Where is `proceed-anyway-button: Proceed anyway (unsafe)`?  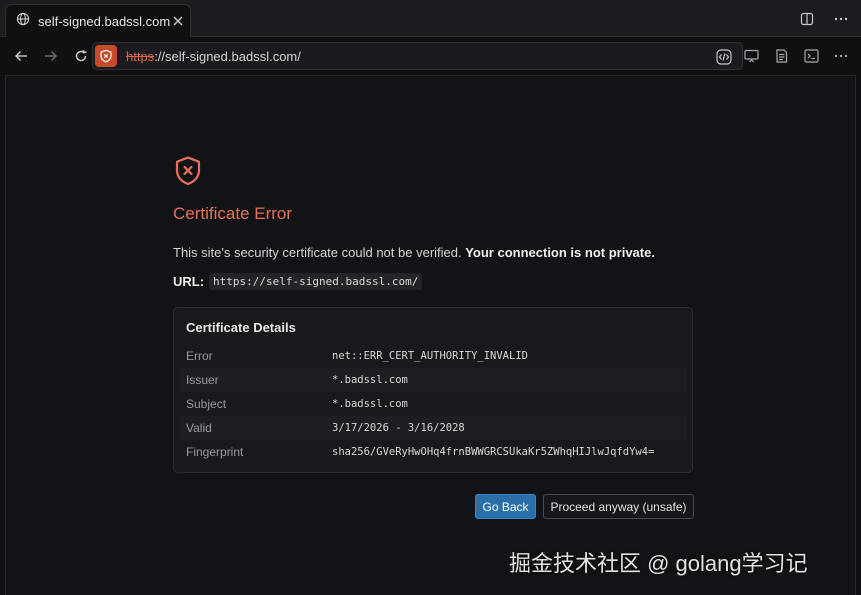
proceed-anyway-button: Proceed anyway (unsafe) is located at coordinates (618, 506).